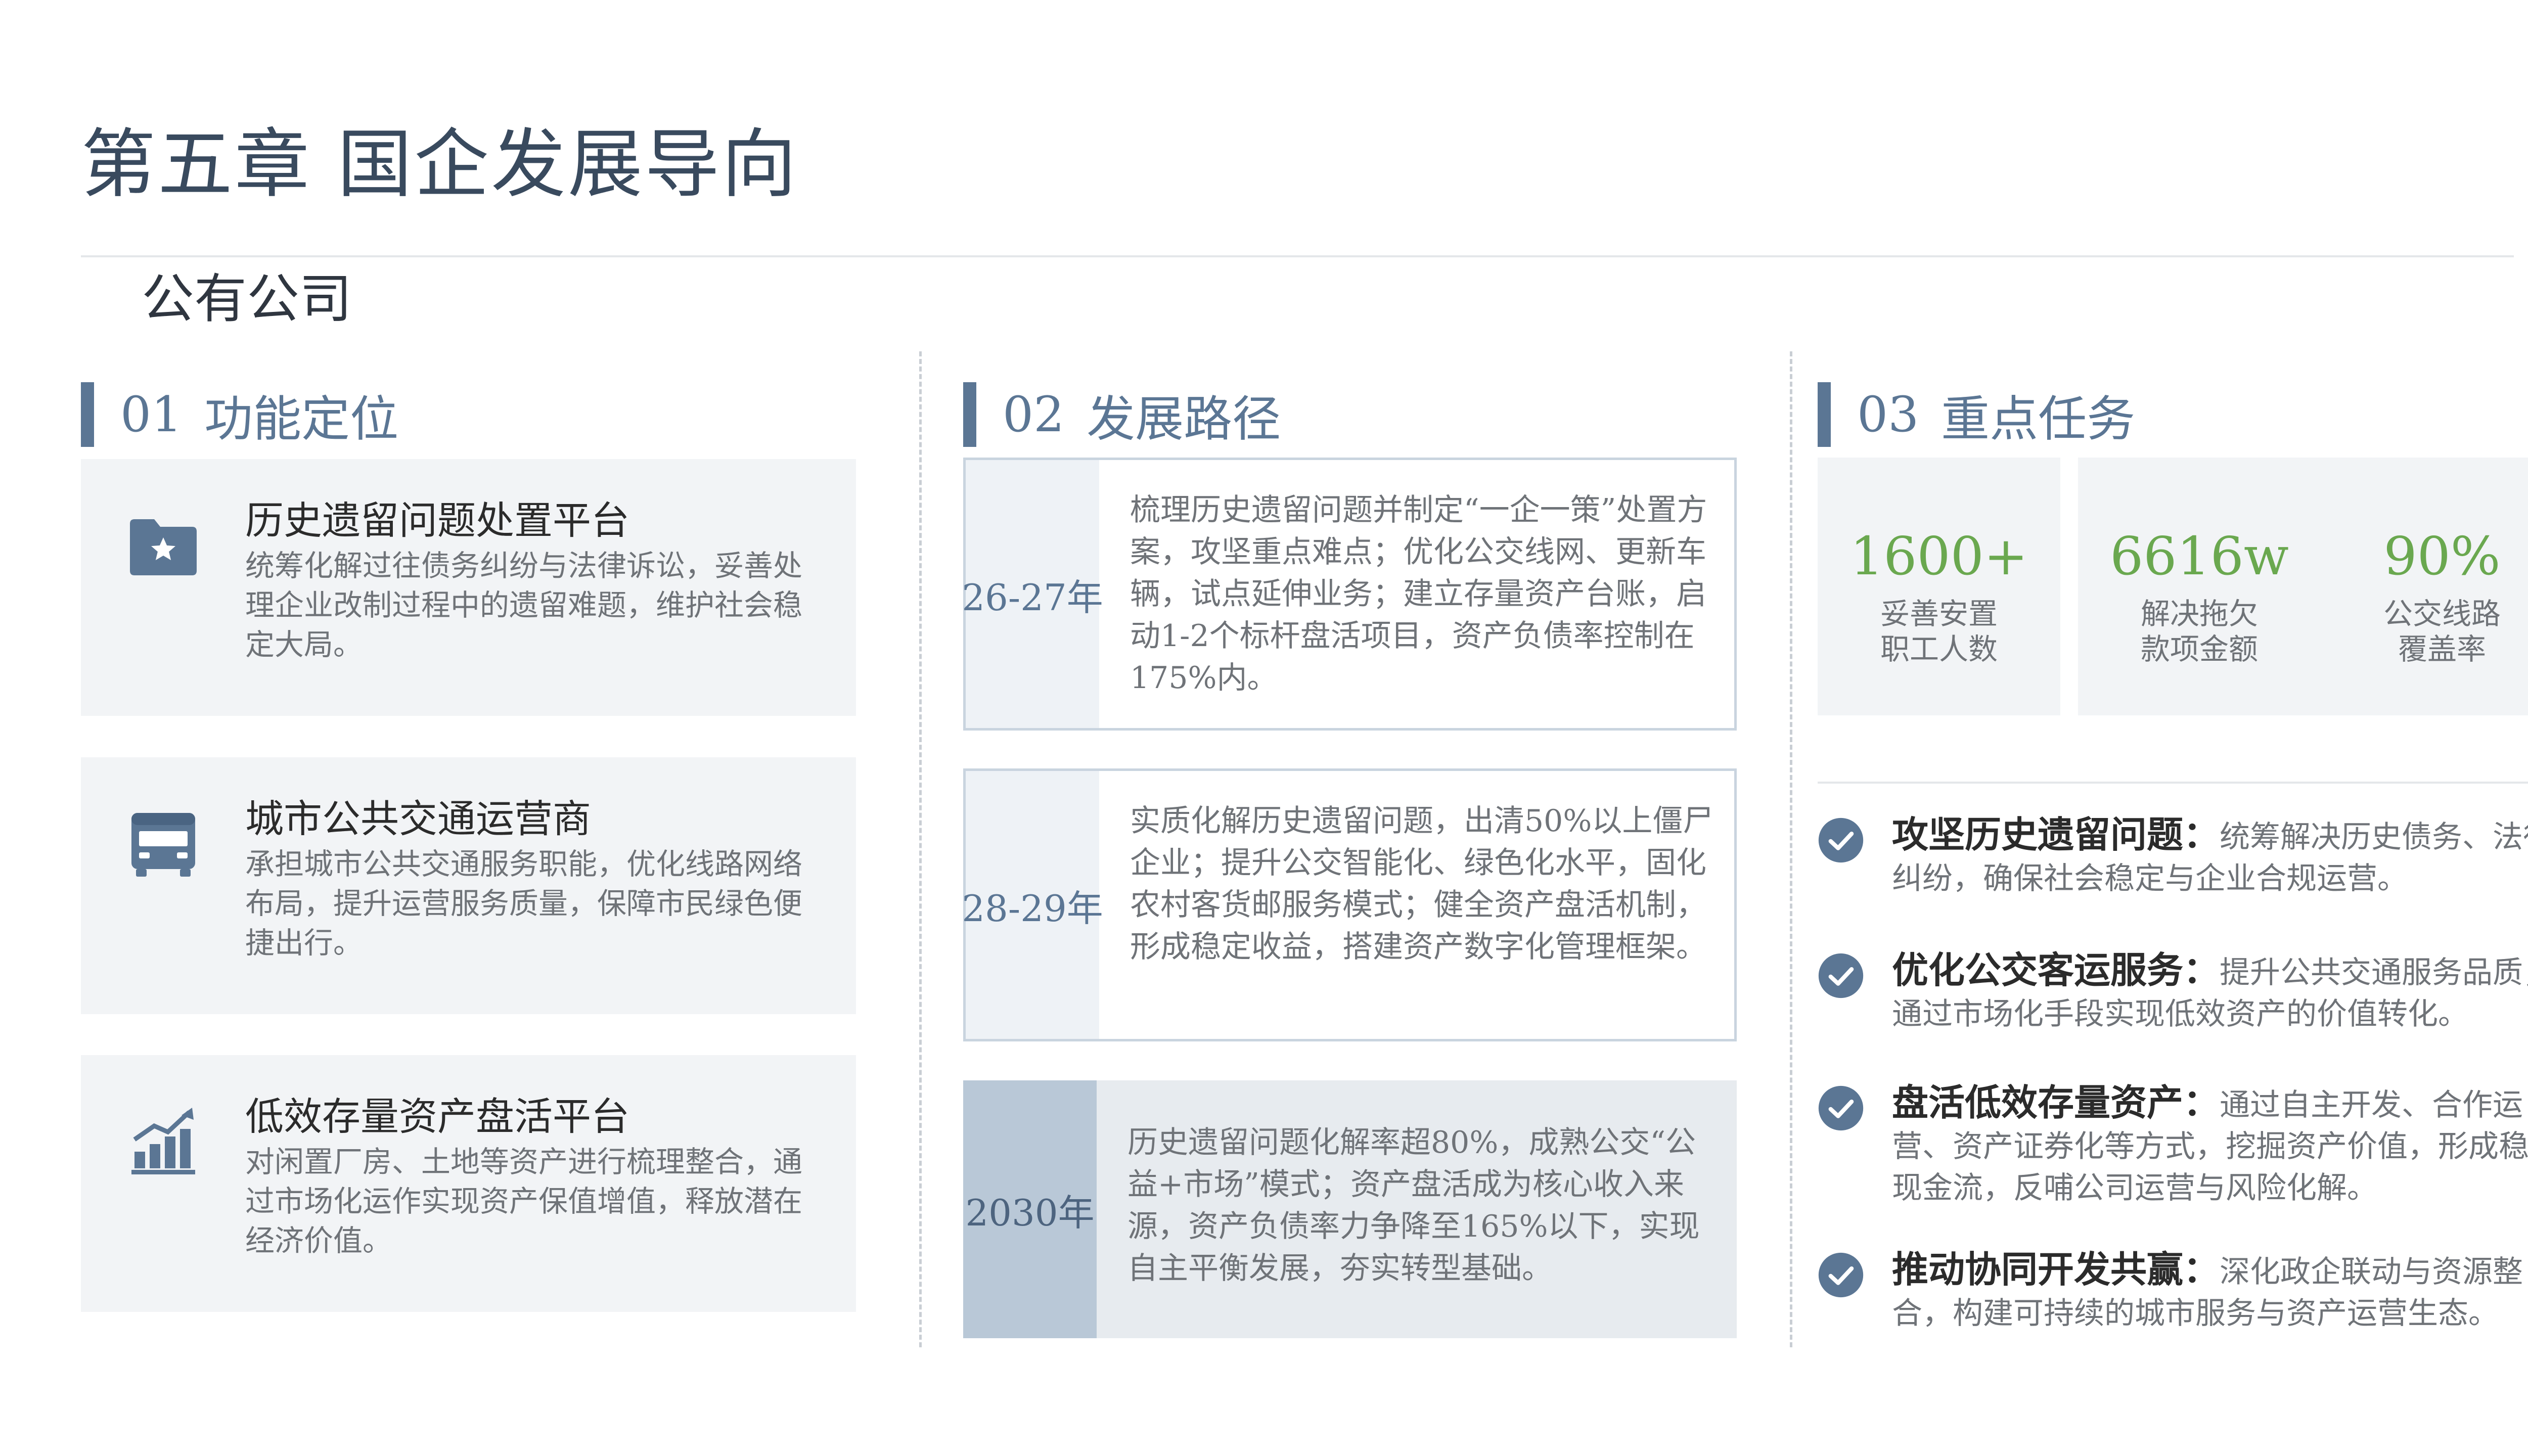 The width and height of the screenshot is (2528, 1456). What do you see at coordinates (163, 845) in the screenshot?
I see `bus-icon` at bounding box center [163, 845].